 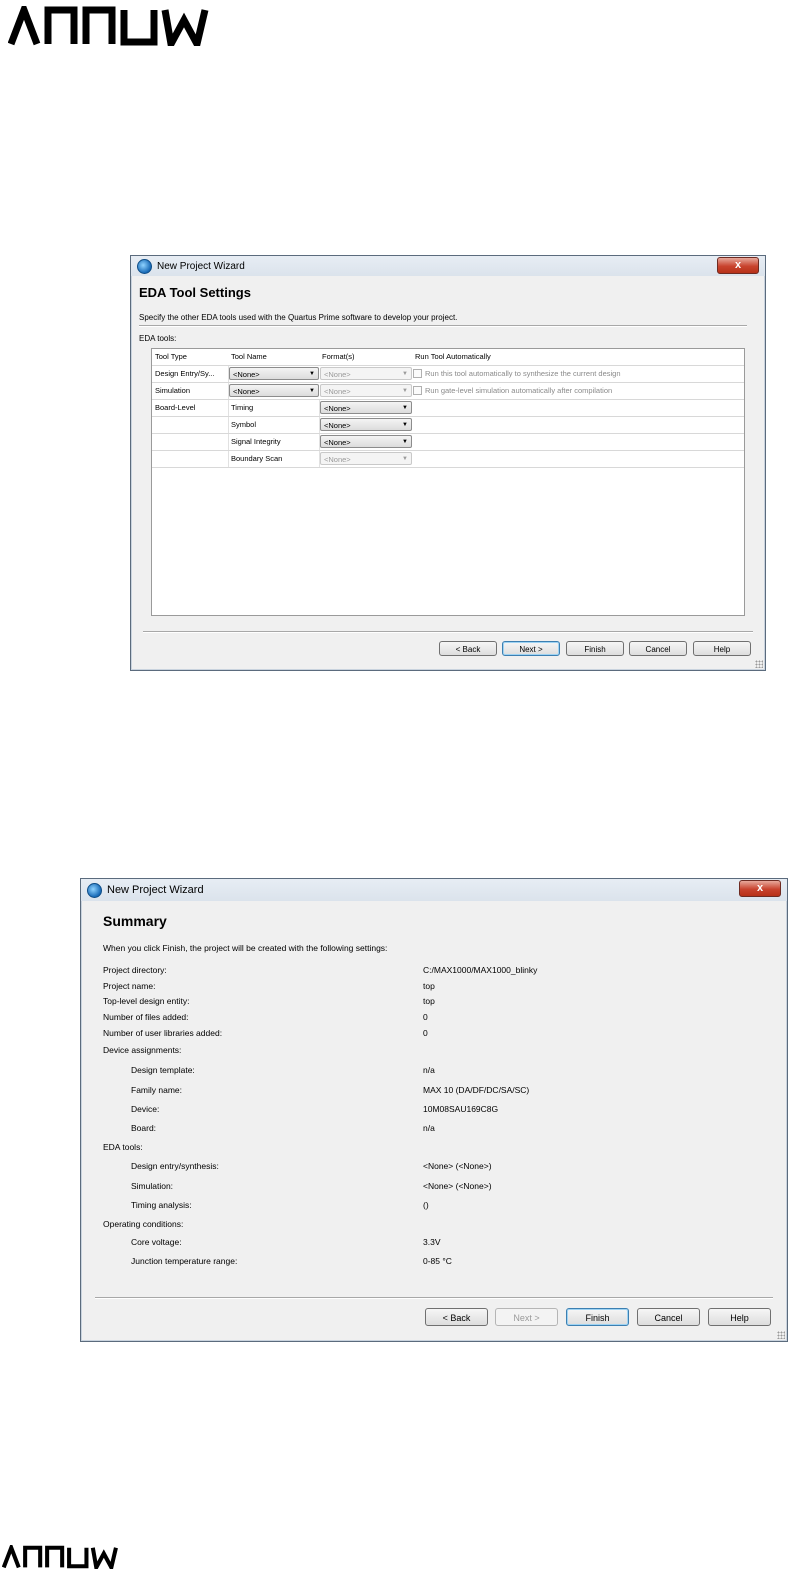 I want to click on summary-label: Simulation:, so click(x=152, y=1186).